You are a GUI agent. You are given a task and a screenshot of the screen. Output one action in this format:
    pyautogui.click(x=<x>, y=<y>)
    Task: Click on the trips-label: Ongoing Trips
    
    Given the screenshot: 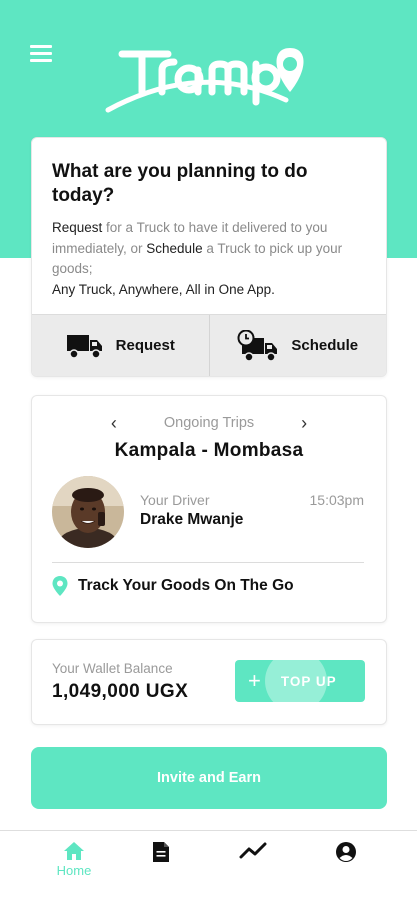 What is the action you would take?
    pyautogui.click(x=209, y=423)
    